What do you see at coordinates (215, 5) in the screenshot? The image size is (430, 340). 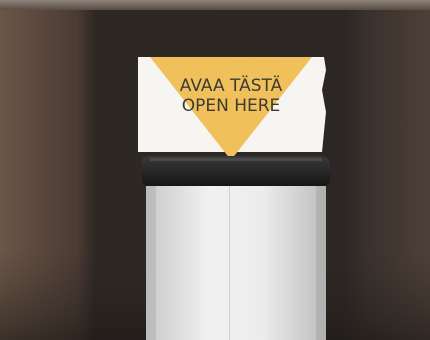 I see `top-strip` at bounding box center [215, 5].